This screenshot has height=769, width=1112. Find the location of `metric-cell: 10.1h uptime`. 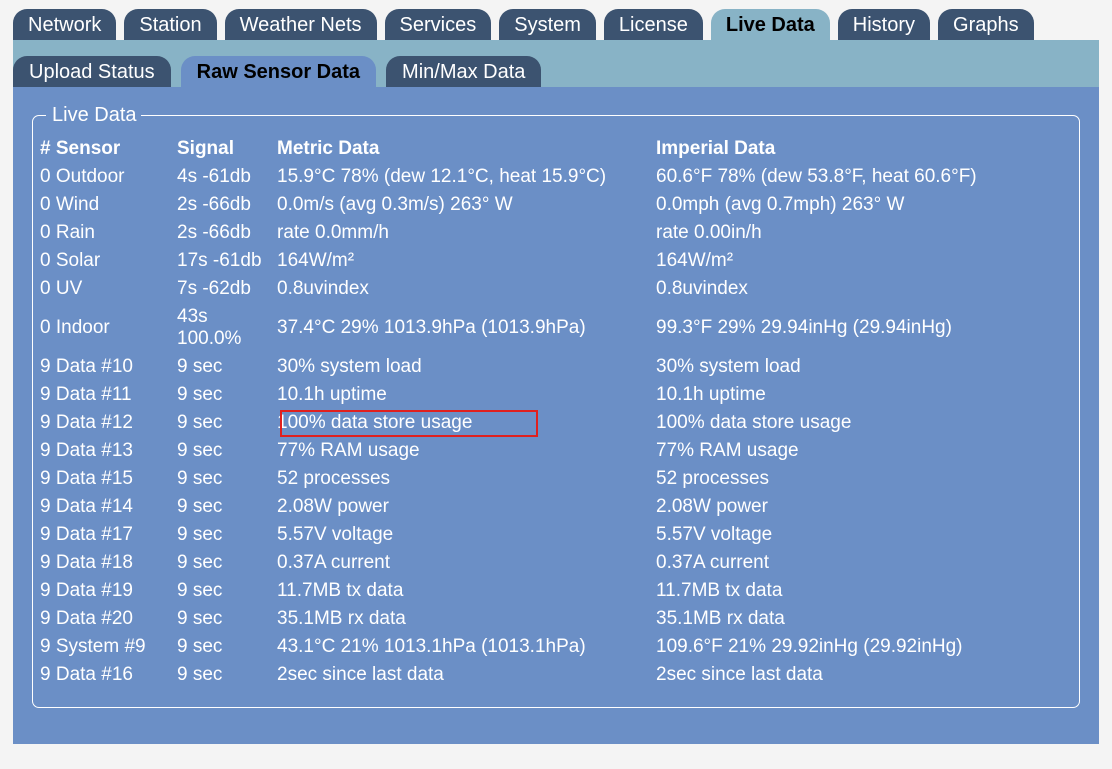

metric-cell: 10.1h uptime is located at coordinates (332, 394).